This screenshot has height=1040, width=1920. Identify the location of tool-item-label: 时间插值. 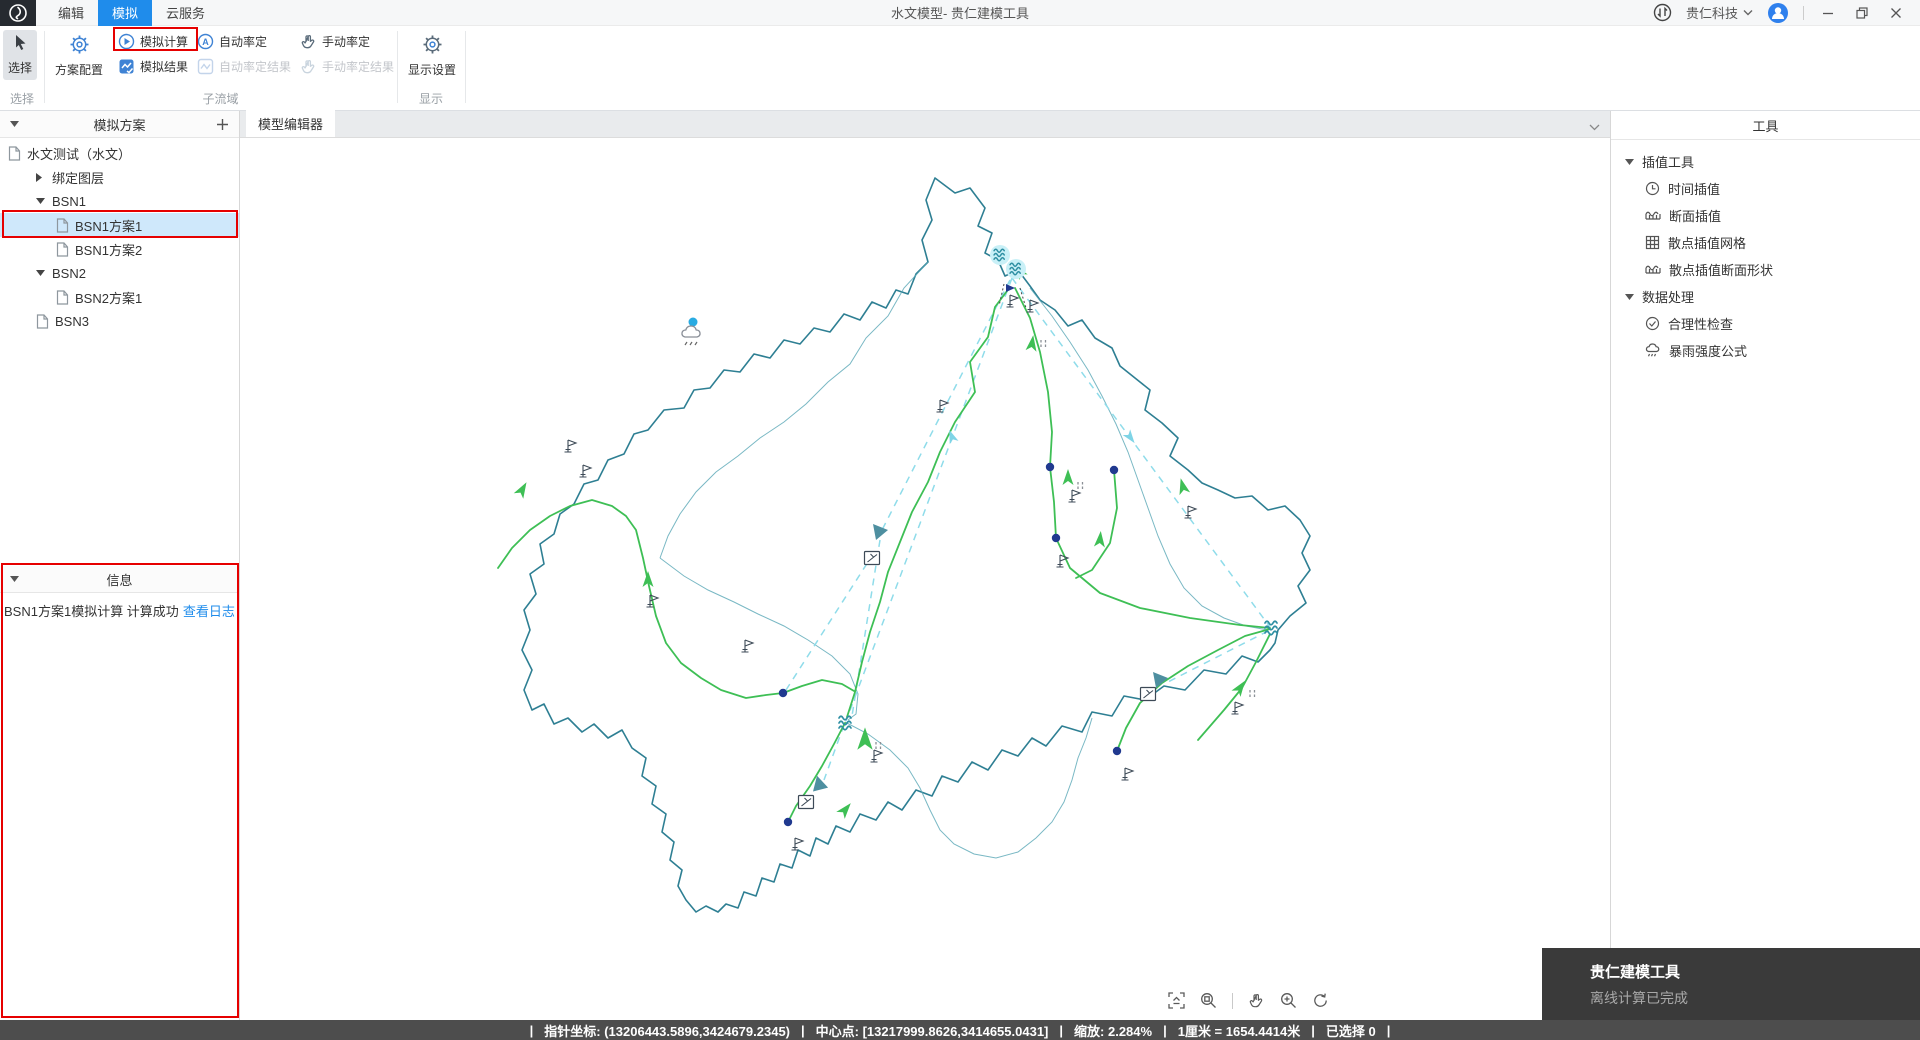
(1694, 189).